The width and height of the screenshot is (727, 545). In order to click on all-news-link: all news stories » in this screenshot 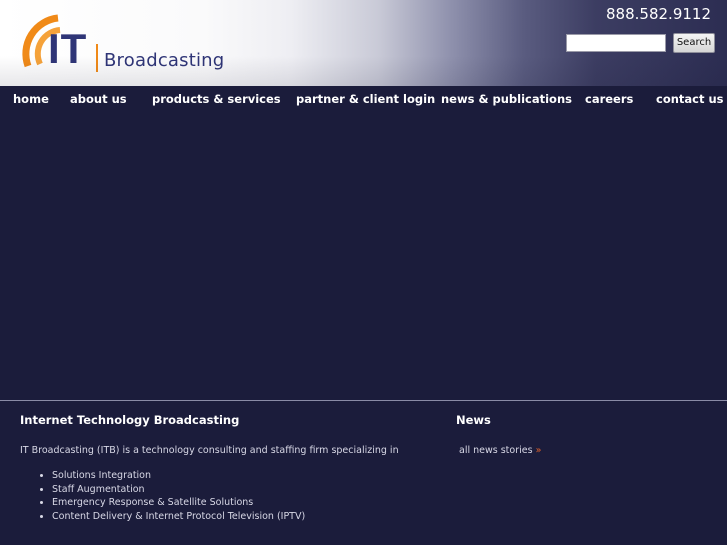, I will do `click(500, 450)`.